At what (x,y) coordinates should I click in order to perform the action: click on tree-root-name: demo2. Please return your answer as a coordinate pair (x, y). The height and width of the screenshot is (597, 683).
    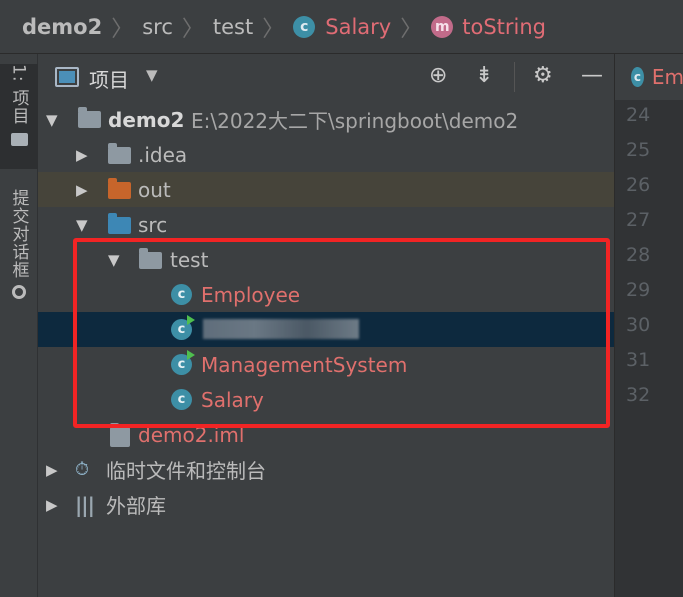
    Looking at the image, I should click on (146, 119).